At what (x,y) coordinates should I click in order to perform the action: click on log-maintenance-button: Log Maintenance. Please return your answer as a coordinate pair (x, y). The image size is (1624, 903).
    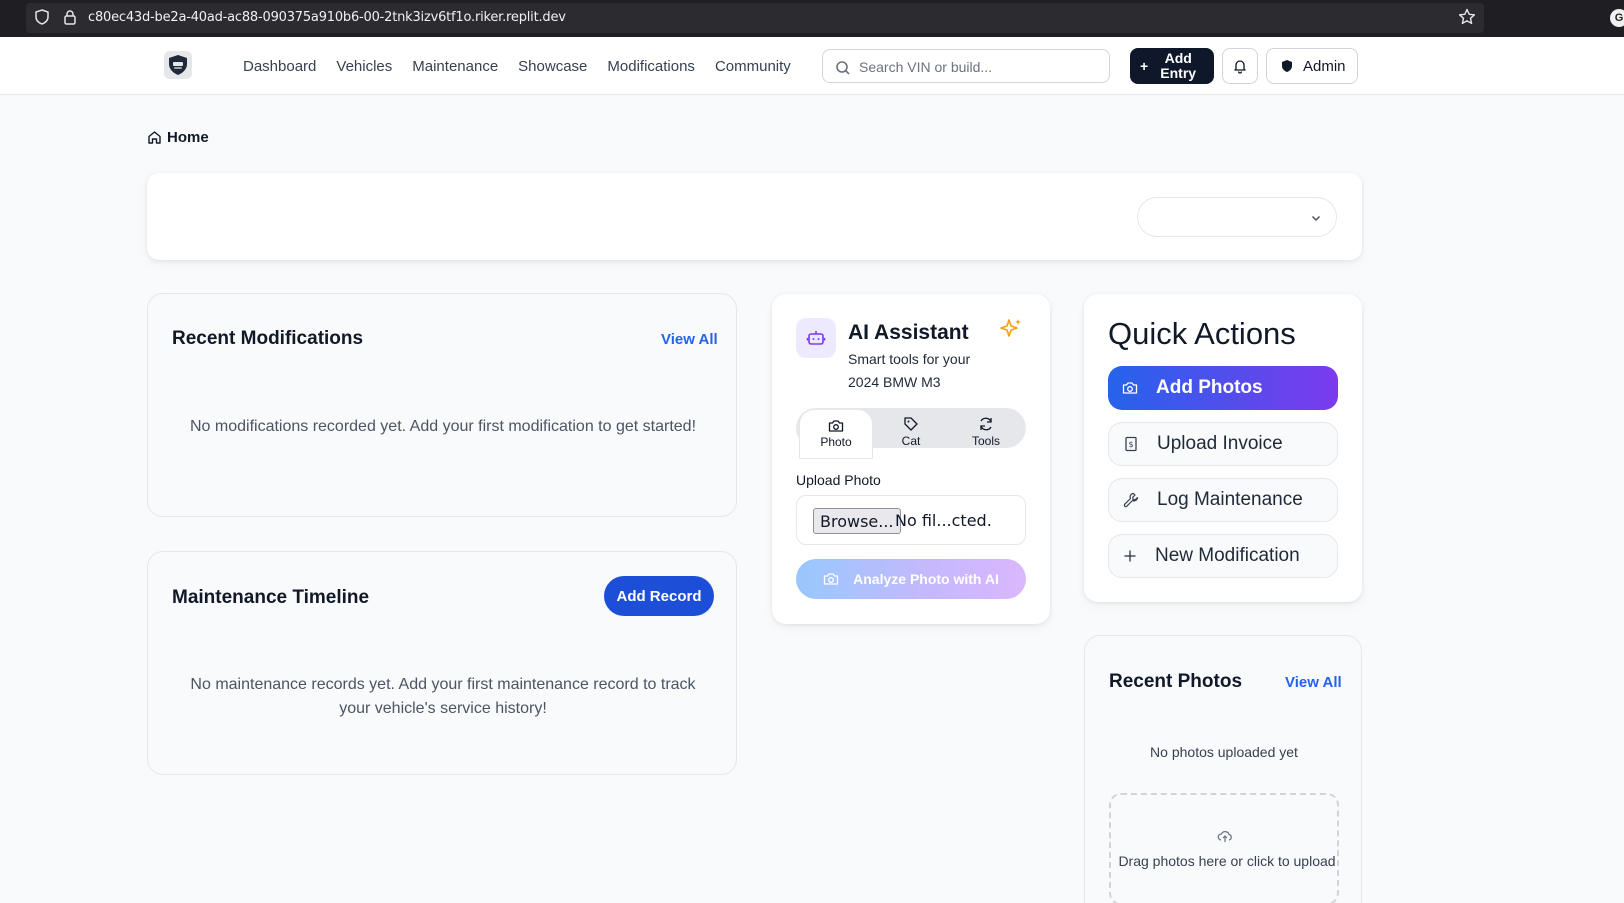
    Looking at the image, I should click on (1223, 500).